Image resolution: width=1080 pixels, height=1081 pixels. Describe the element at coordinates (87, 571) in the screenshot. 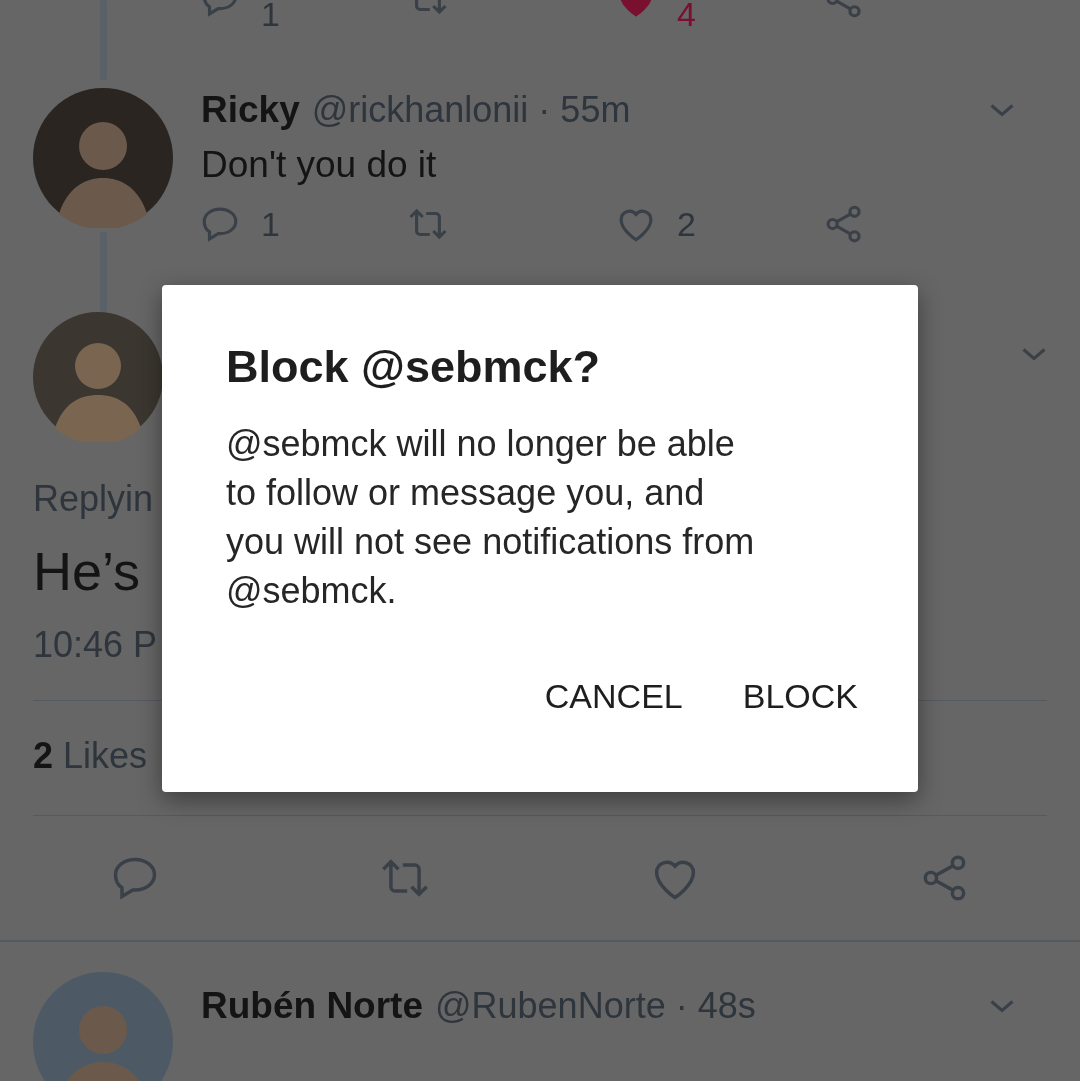

I see `tweet-text: He’s` at that location.